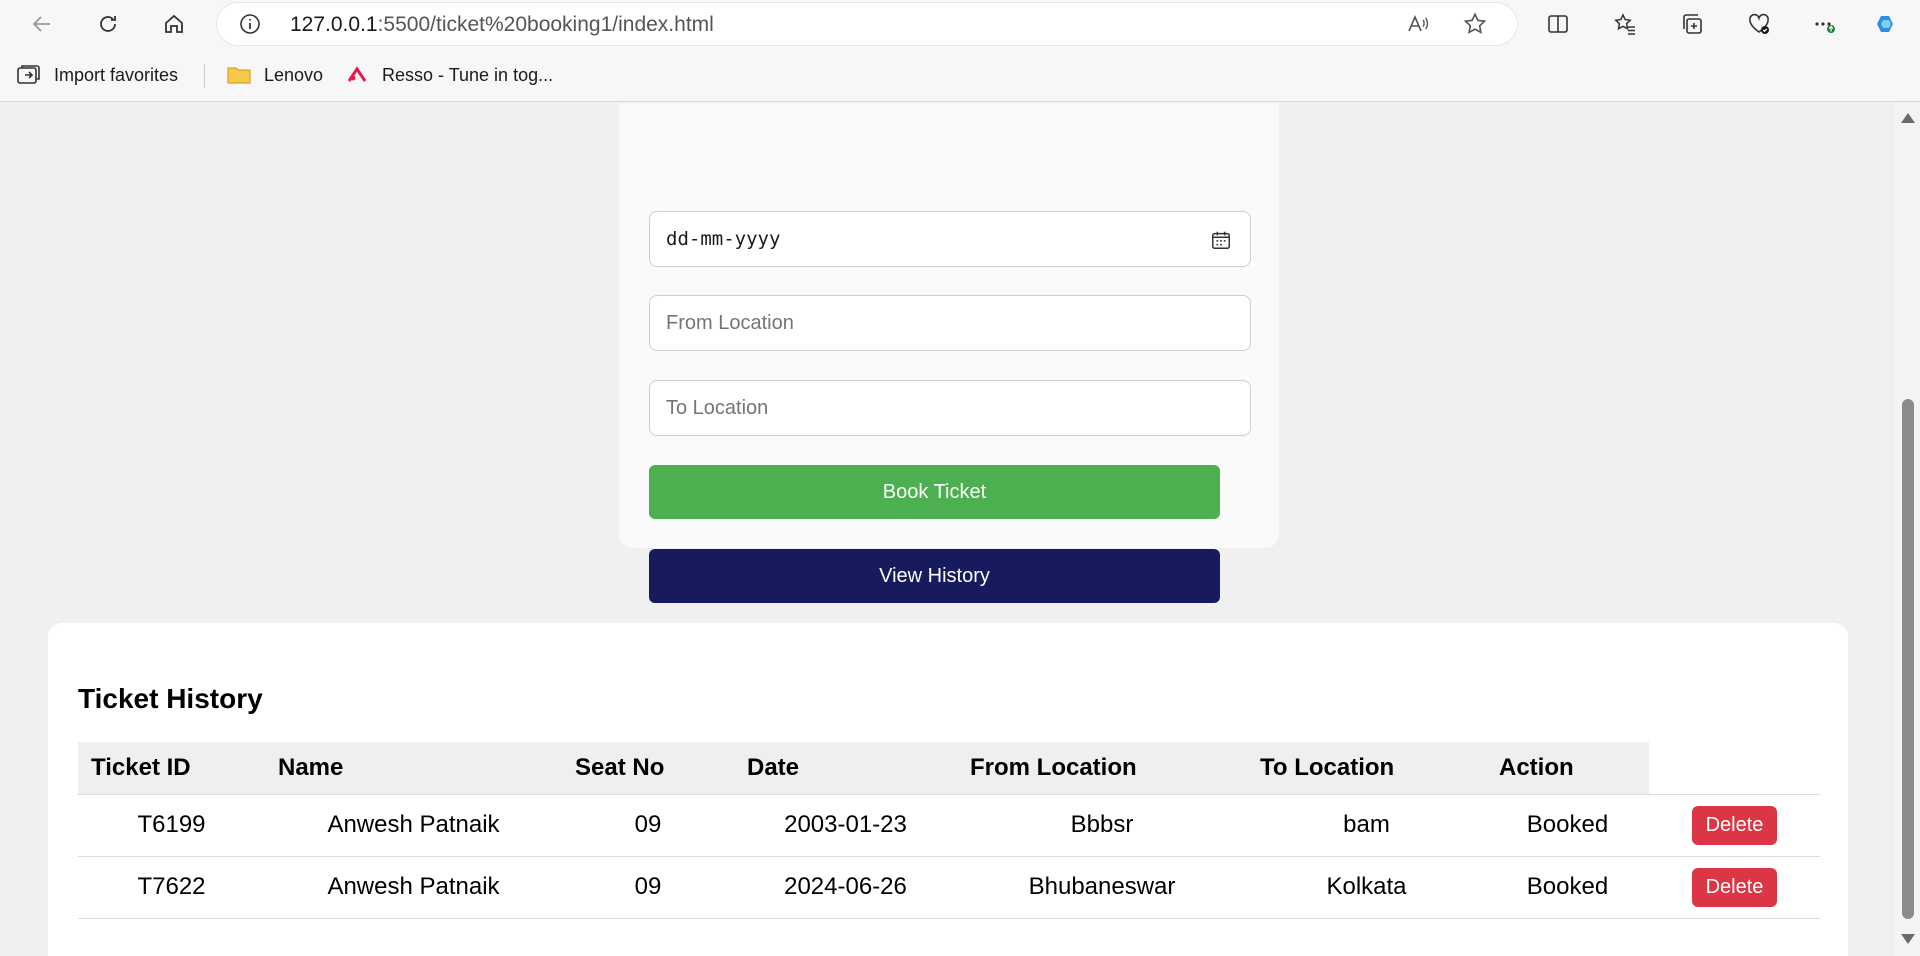  I want to click on folder-icon, so click(239, 75).